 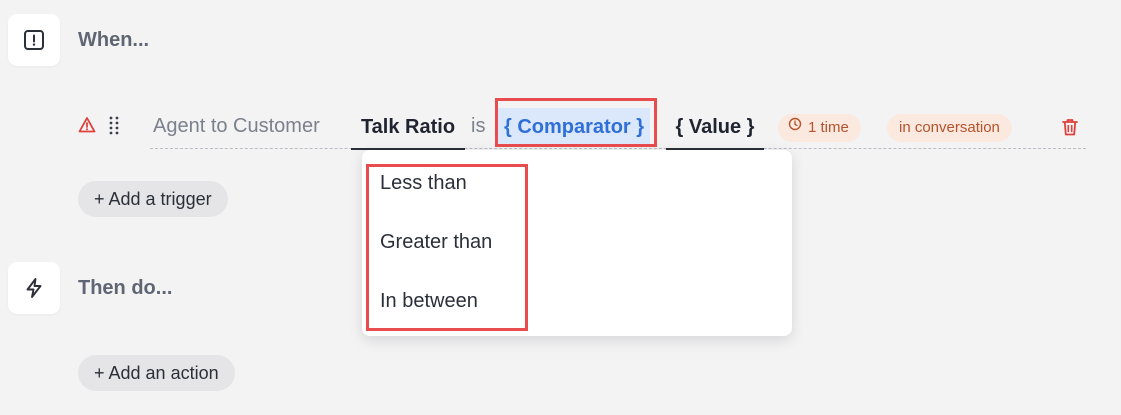 I want to click on warning-triangle-icon, so click(x=87, y=127).